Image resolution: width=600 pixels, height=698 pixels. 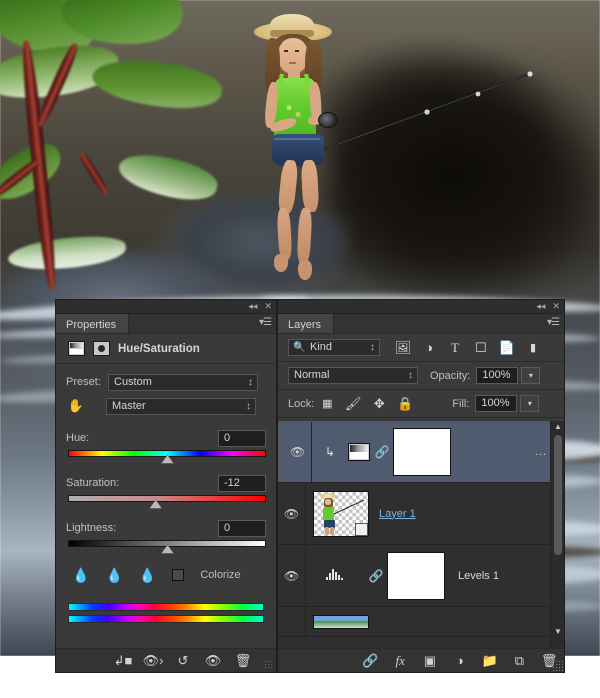 I want to click on new-layer-icon: ⧉, so click(x=519, y=661).